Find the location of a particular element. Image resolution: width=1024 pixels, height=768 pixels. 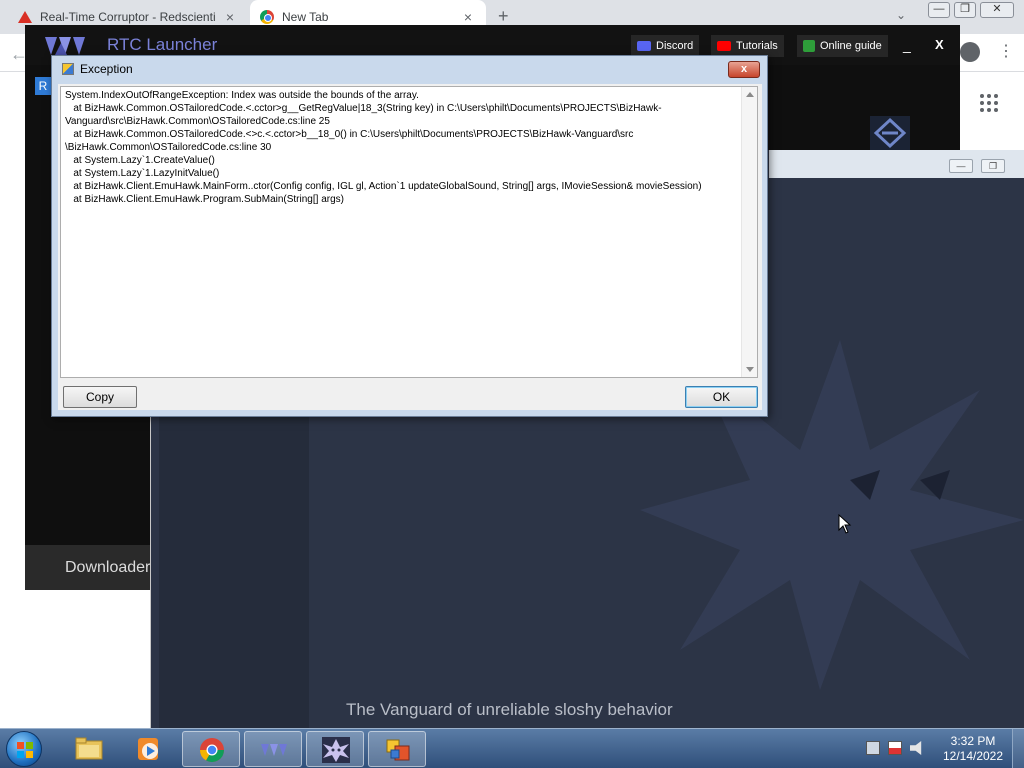

downloader-link: Downloader is located at coordinates (107, 568).